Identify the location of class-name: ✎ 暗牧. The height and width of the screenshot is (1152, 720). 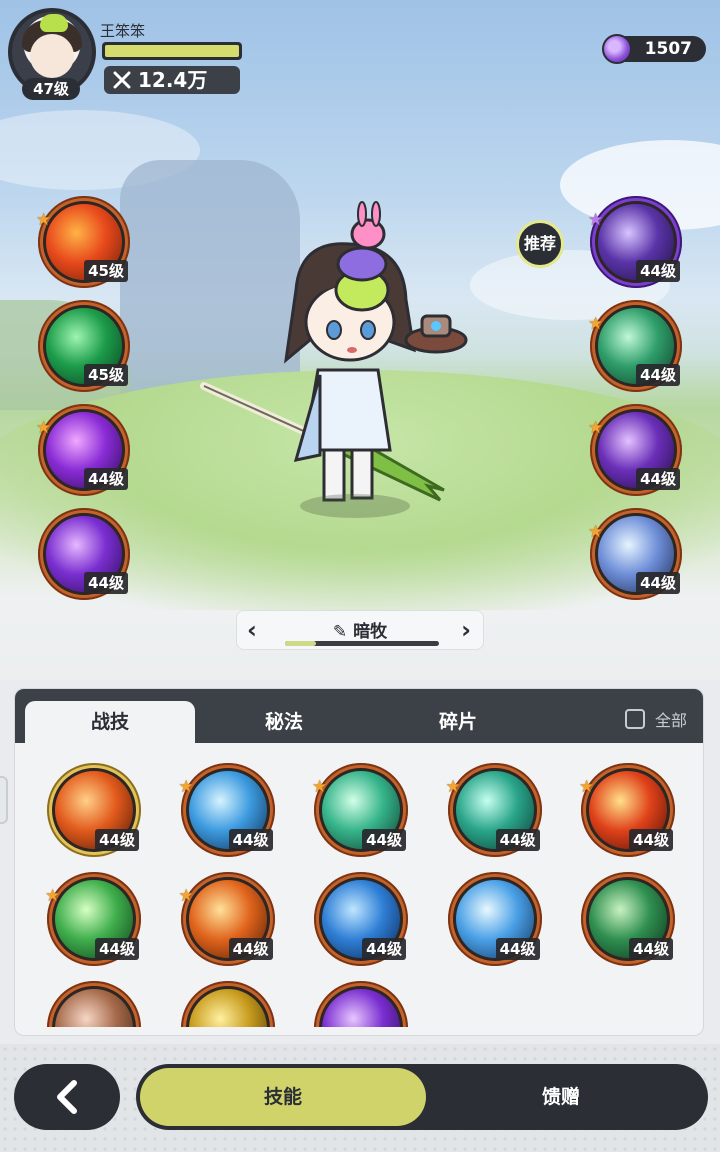
(360, 629).